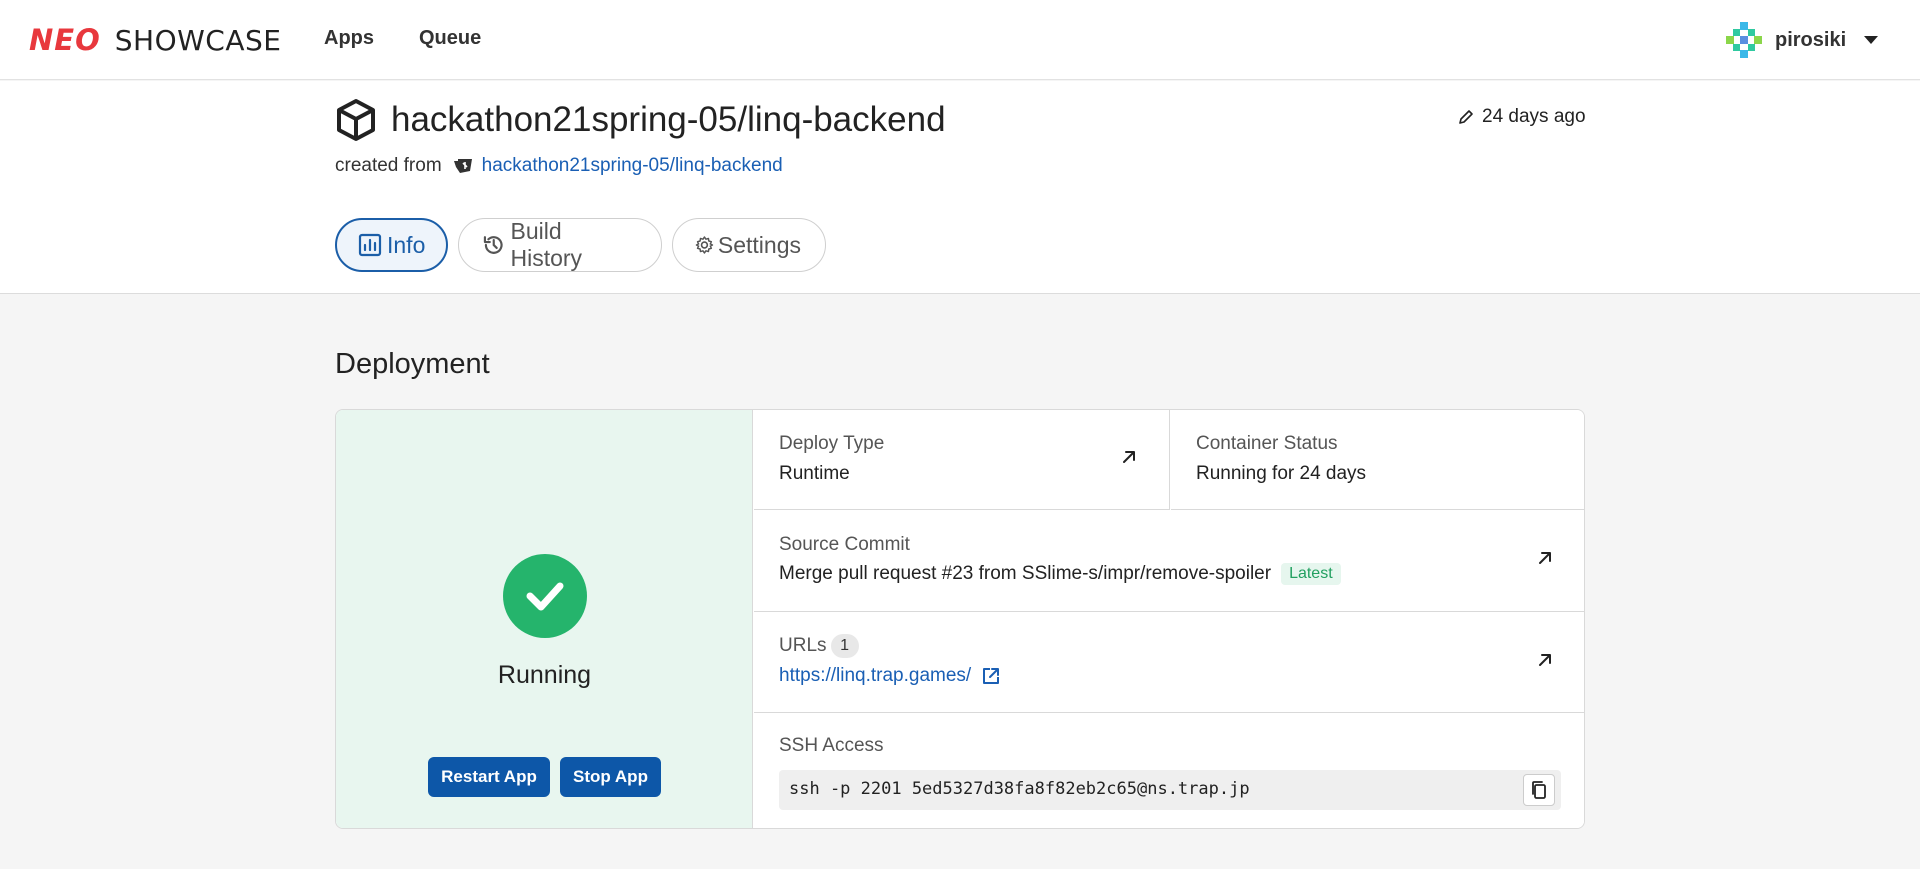 This screenshot has height=869, width=1920. What do you see at coordinates (489, 777) in the screenshot?
I see `restart-app-button: Restart App` at bounding box center [489, 777].